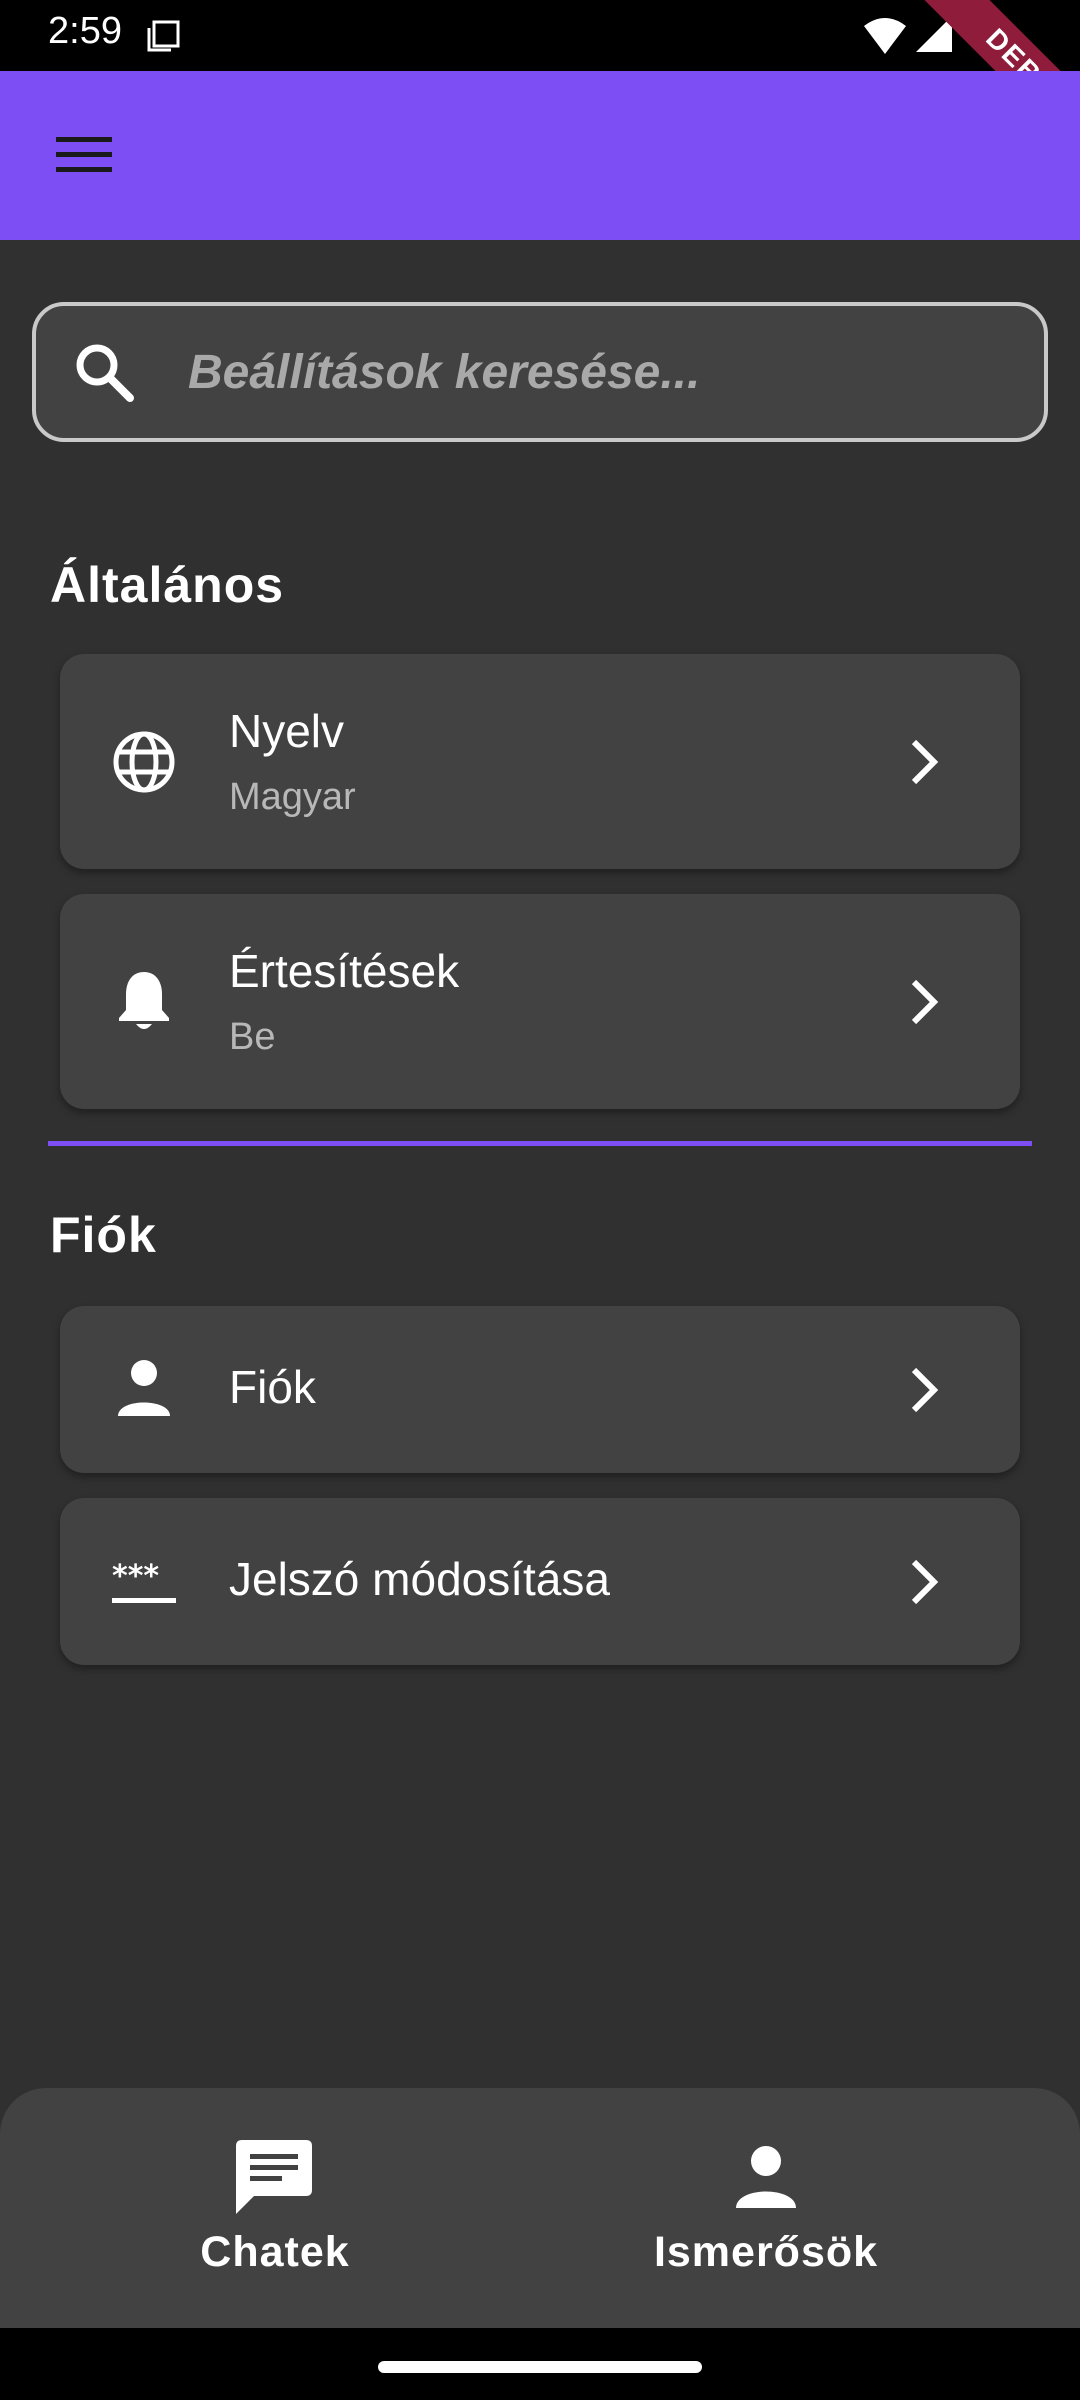  What do you see at coordinates (275, 2252) in the screenshot?
I see `nav-label: Chatek` at bounding box center [275, 2252].